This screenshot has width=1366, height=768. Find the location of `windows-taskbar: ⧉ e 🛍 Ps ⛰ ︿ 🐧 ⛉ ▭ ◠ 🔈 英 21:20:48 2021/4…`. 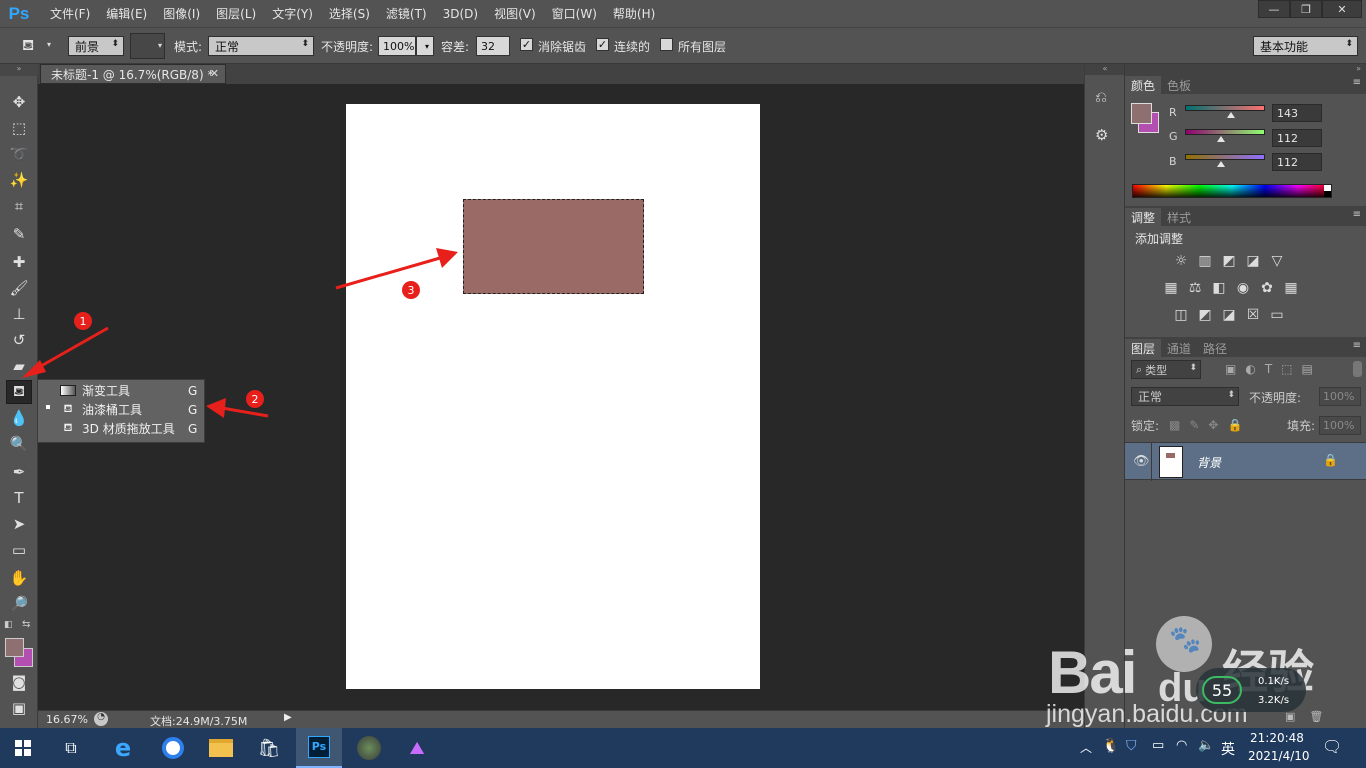

windows-taskbar: ⧉ e 🛍 Ps ⛰ ︿ 🐧 ⛉ ▭ ◠ 🔈 英 21:20:48 2021/4… is located at coordinates (683, 748).